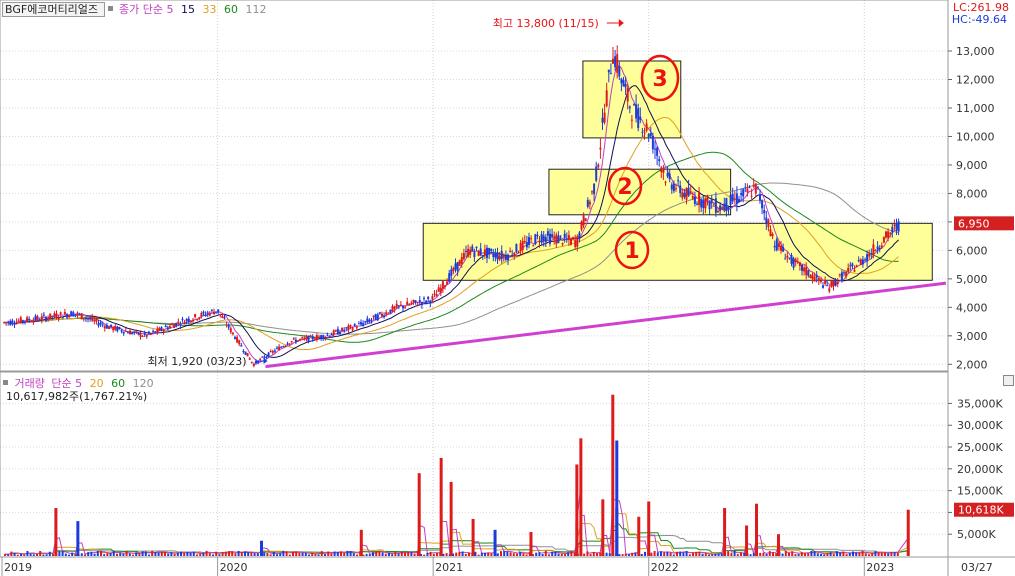 Image resolution: width=1015 pixels, height=576 pixels. Describe the element at coordinates (972, 336) in the screenshot. I see `price-tick-label: 3,000` at that location.